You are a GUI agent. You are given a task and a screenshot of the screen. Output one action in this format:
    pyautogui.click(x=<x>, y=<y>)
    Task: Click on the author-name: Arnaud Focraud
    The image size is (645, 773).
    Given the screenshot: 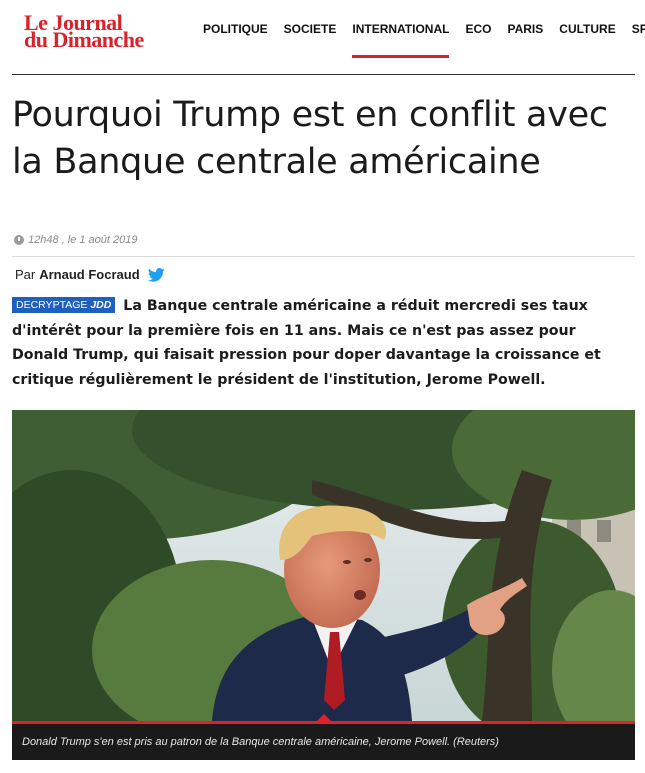 What is the action you would take?
    pyautogui.click(x=89, y=274)
    